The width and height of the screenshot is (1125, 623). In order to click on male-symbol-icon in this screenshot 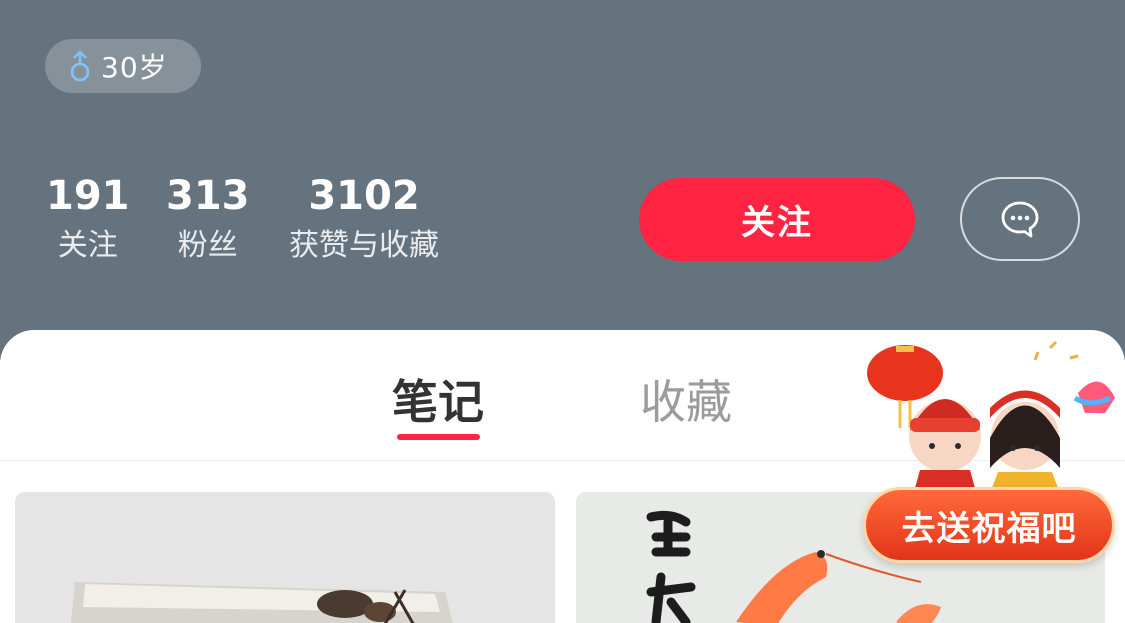, I will do `click(80, 66)`.